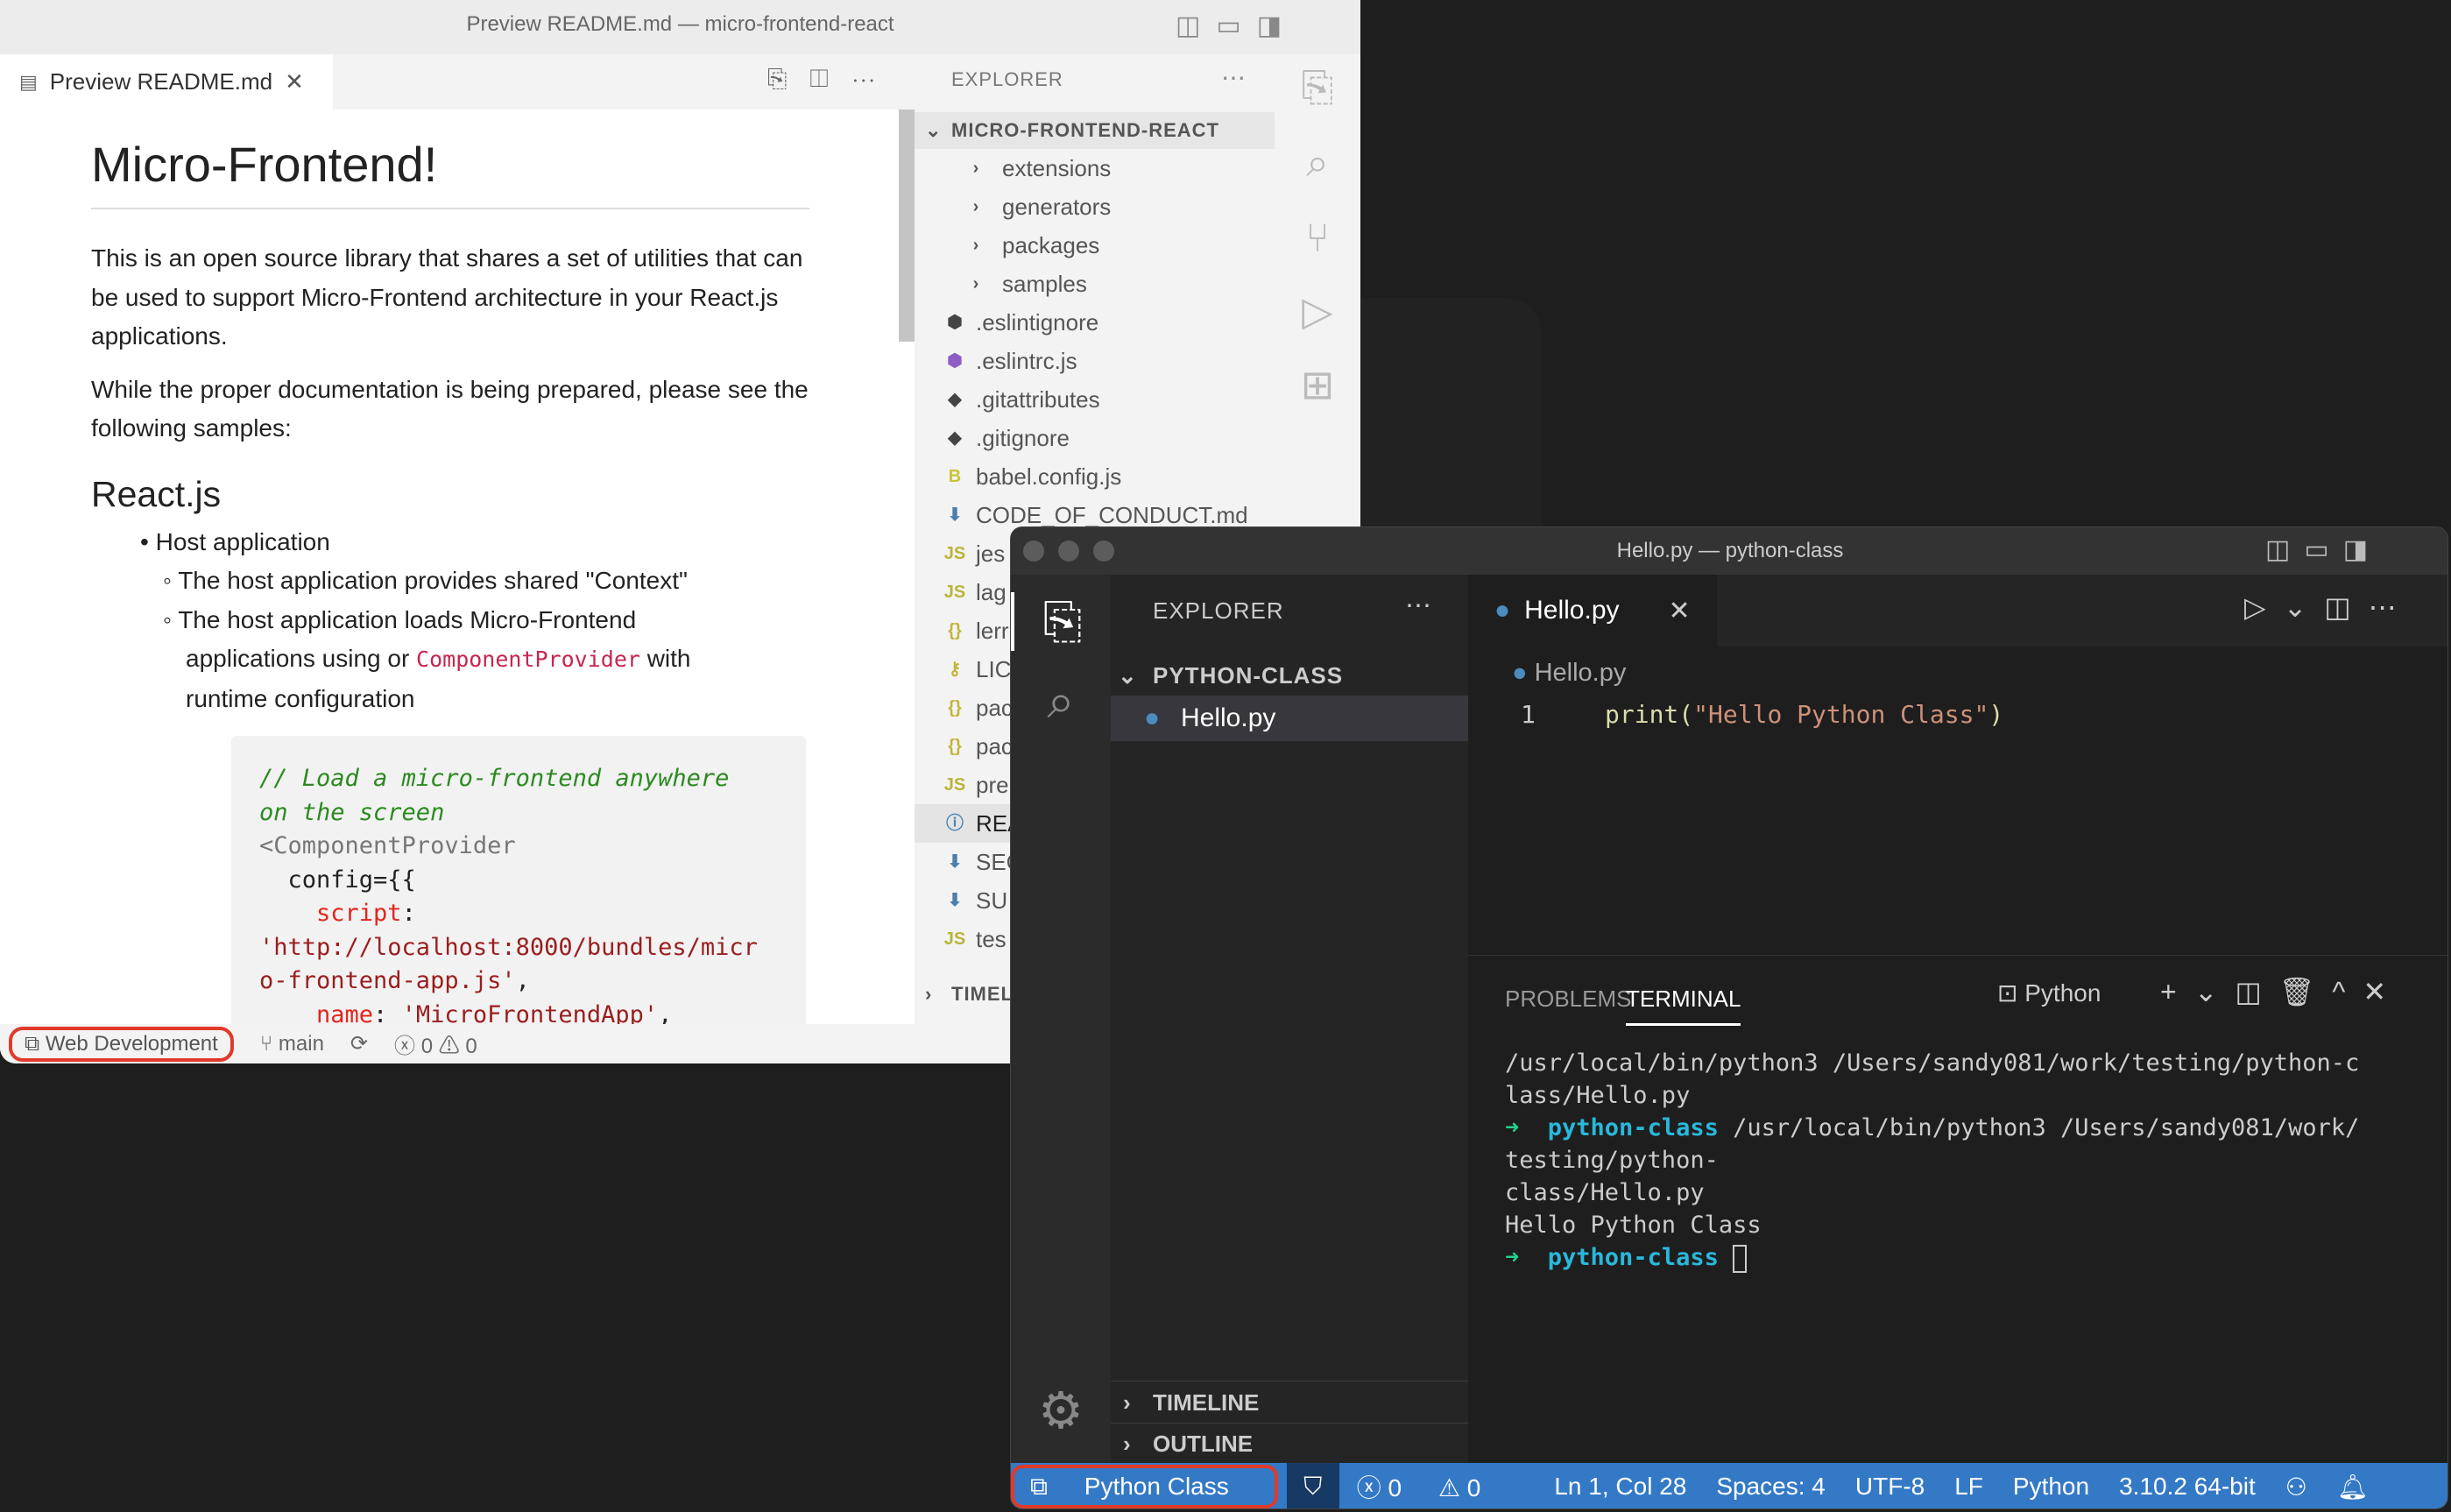 The height and width of the screenshot is (1512, 2451). Describe the element at coordinates (1203, 1444) in the screenshot. I see `outline-label: OUTLINE` at that location.